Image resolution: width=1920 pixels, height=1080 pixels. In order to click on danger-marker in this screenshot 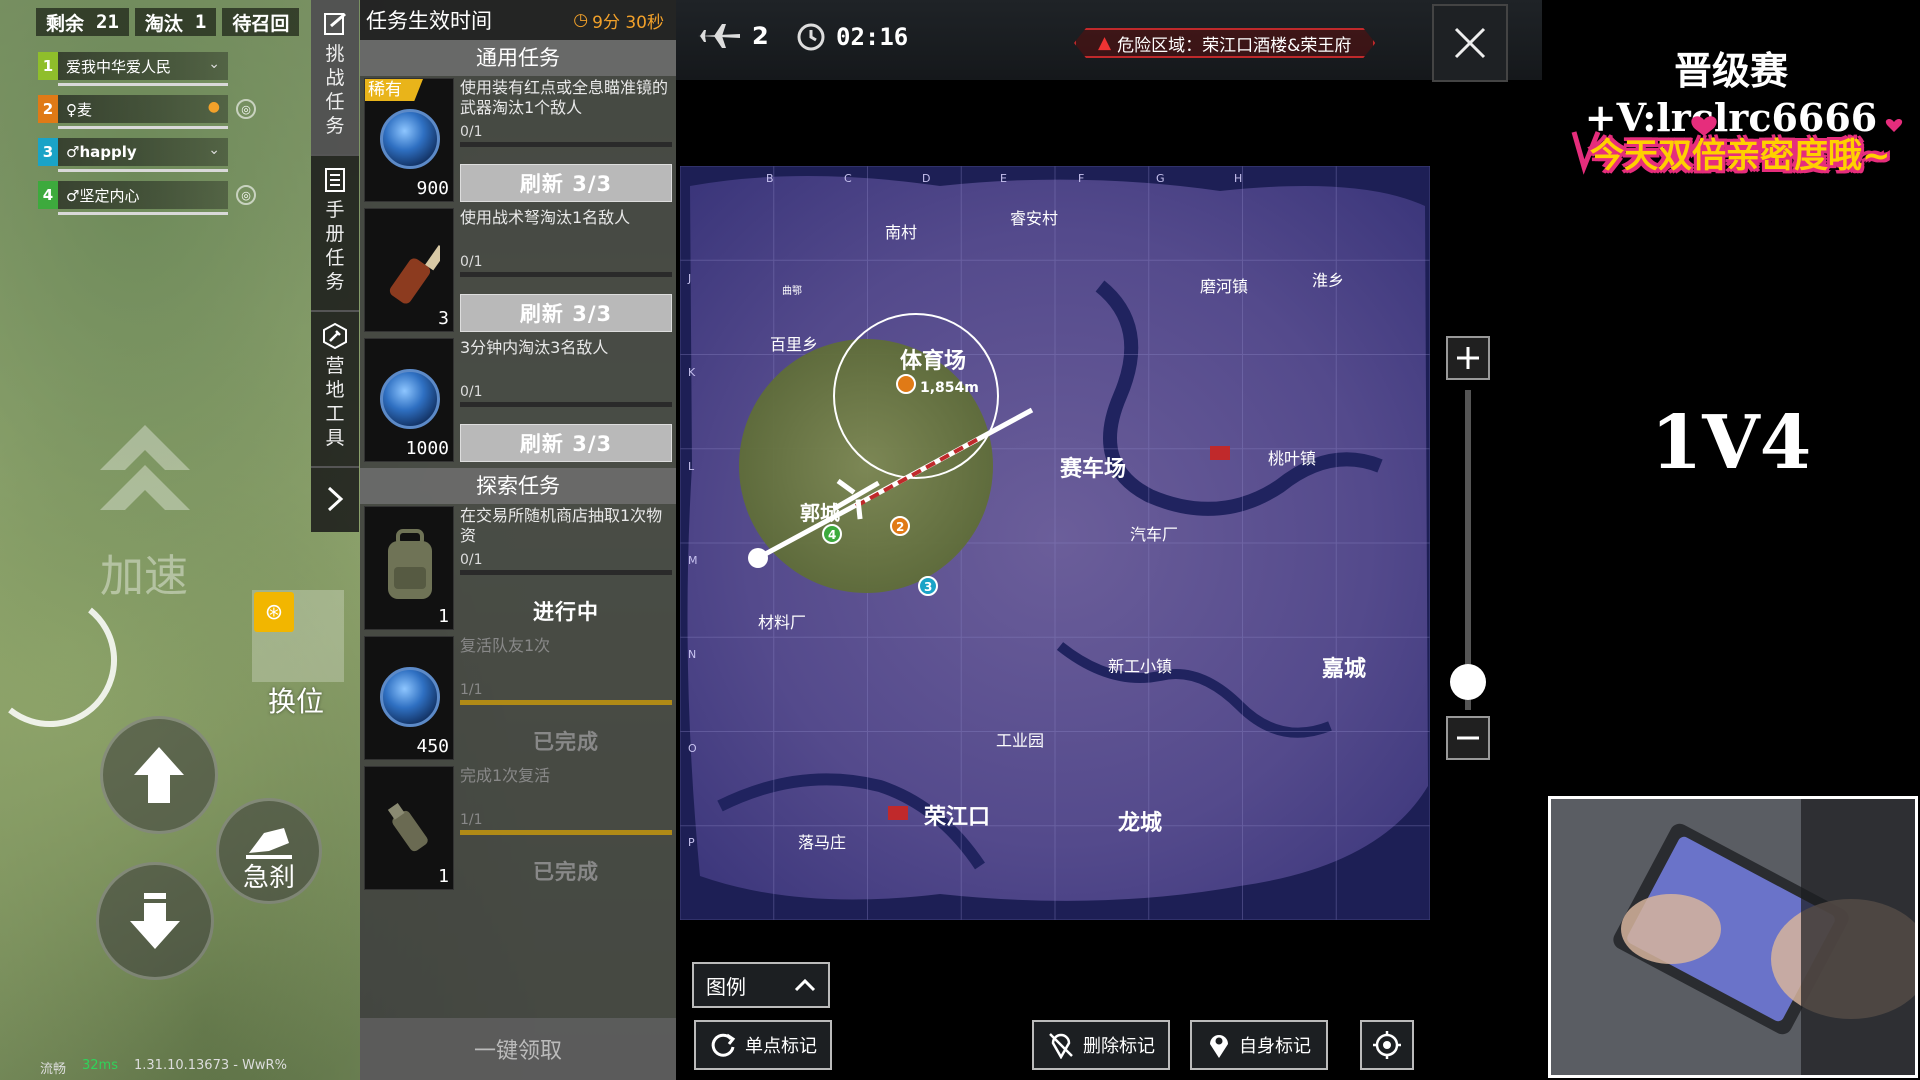, I will do `click(1220, 453)`.